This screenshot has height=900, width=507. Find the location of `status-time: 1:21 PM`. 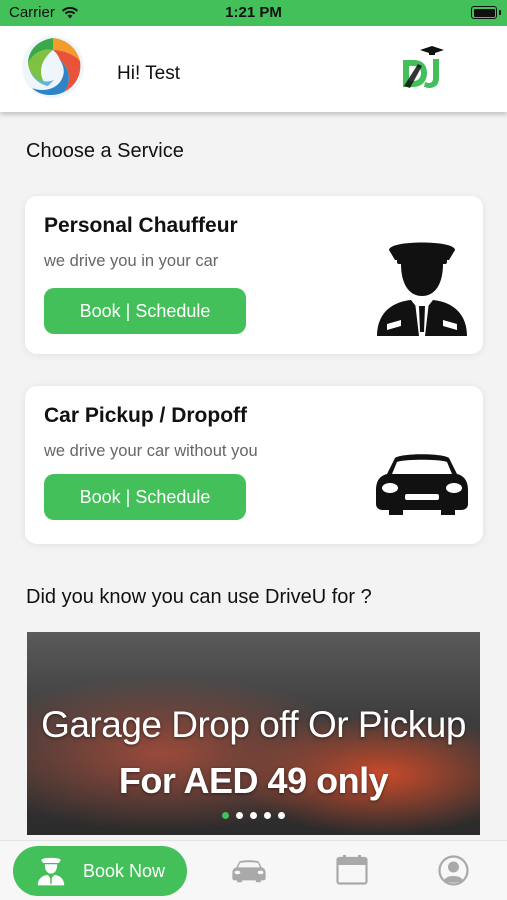

status-time: 1:21 PM is located at coordinates (253, 12).